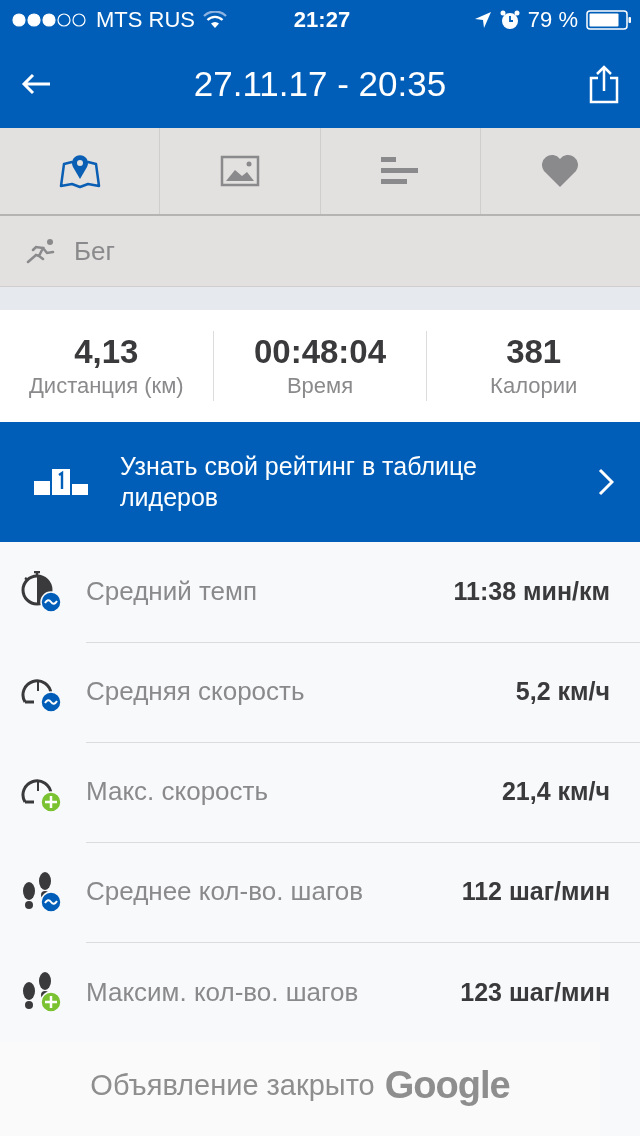  Describe the element at coordinates (509, 20) in the screenshot. I see `alarm-clock-icon` at that location.